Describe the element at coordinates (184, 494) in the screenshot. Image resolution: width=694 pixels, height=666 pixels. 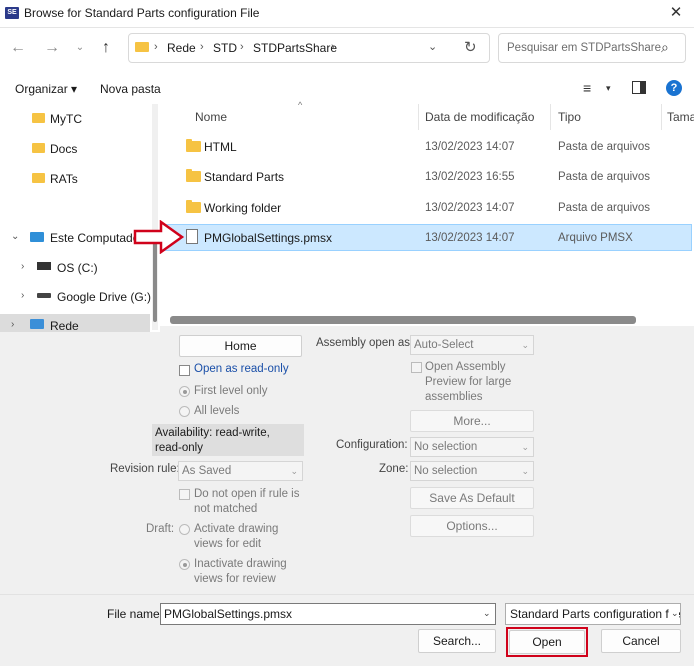
I see `do-not-open-checkbox` at that location.